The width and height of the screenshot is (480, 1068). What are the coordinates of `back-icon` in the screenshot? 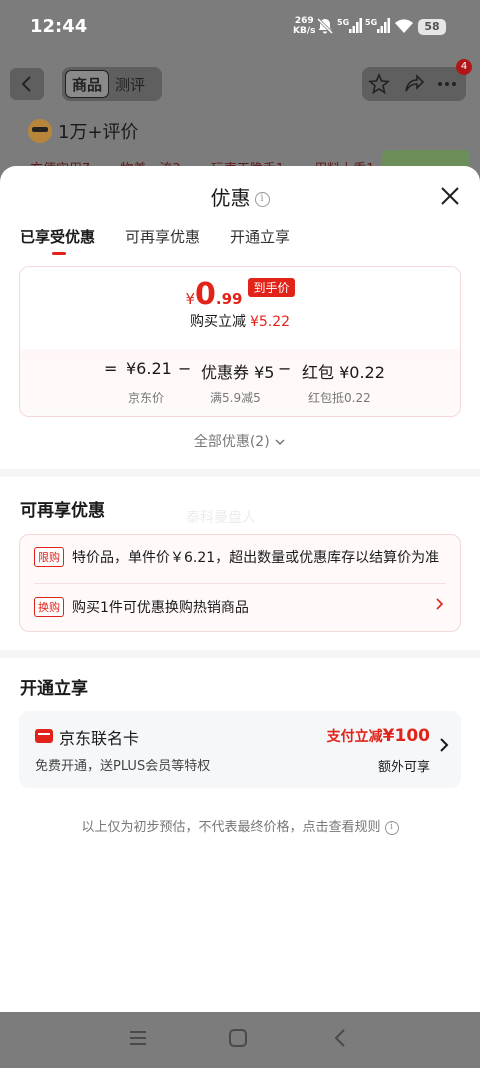 It's located at (340, 1038).